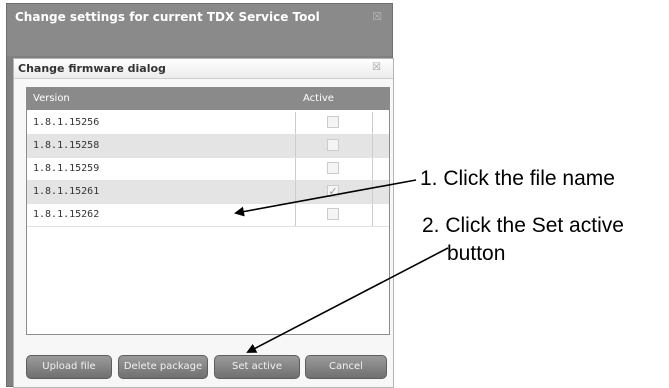 The image size is (669, 388). Describe the element at coordinates (92, 68) in the screenshot. I see `dialog-title: Change firmware dialog` at that location.